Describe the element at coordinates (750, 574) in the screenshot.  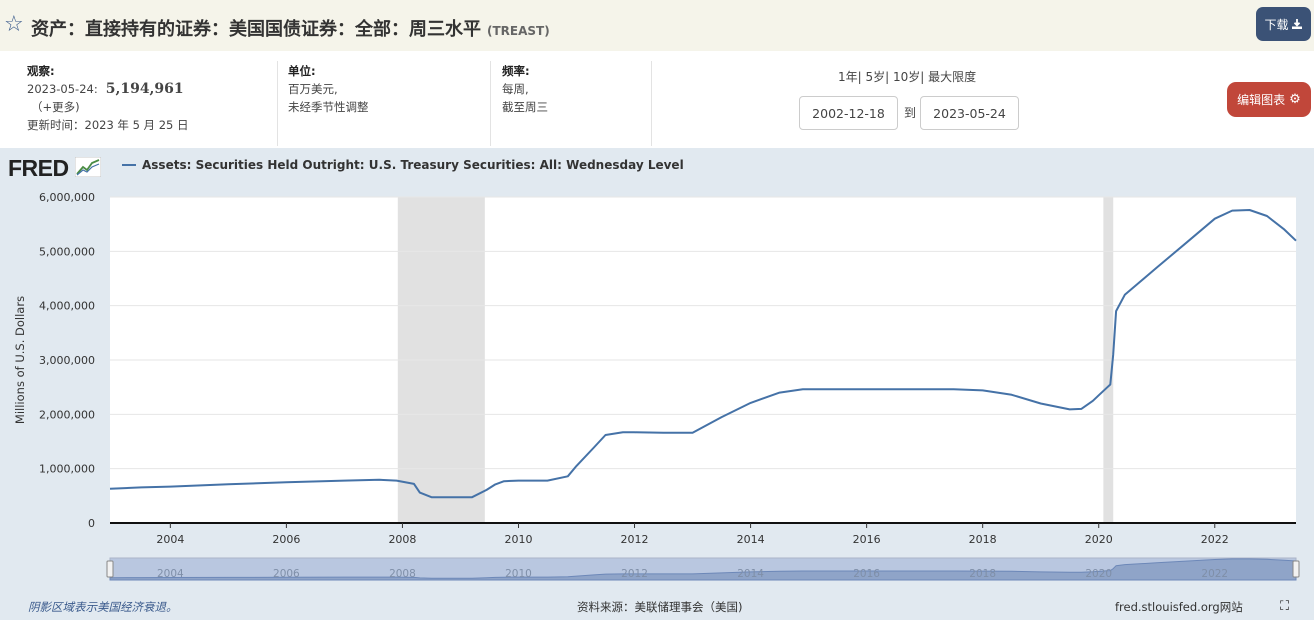
I see `navigator-tick-label: 2014` at that location.